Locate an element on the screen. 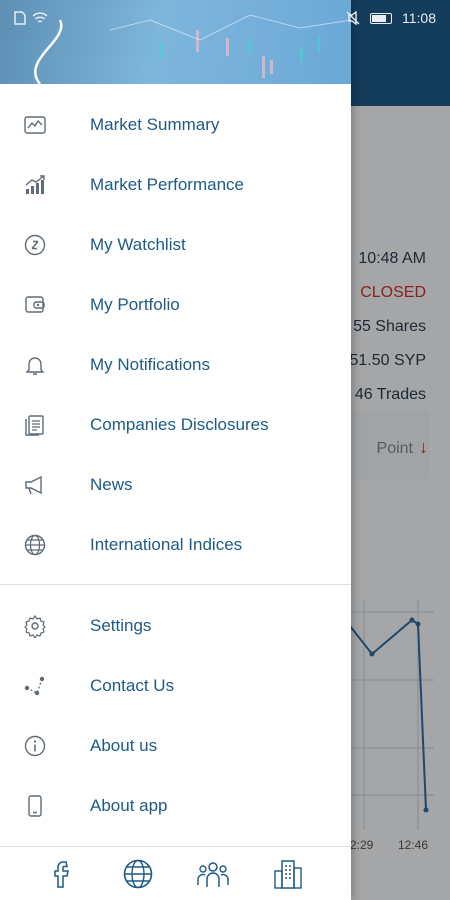 The height and width of the screenshot is (900, 450). status-bar: 11:08 is located at coordinates (225, 18).